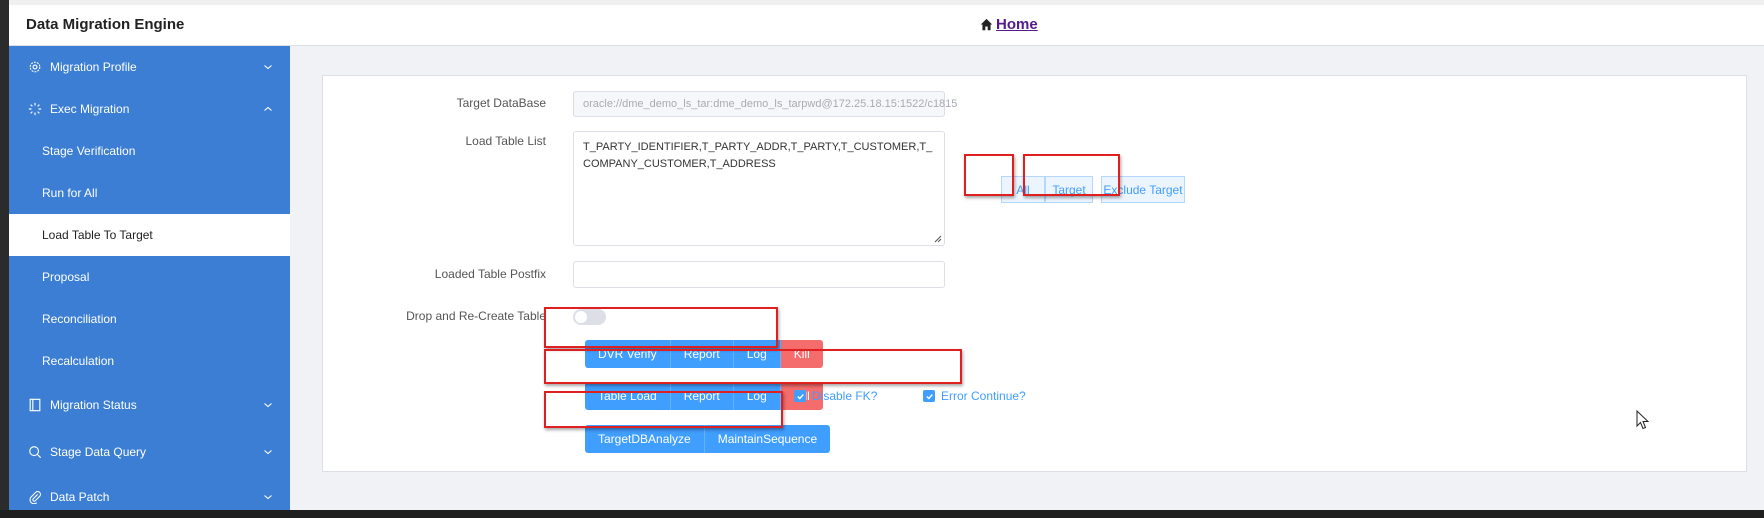  I want to click on sidebar-subitem-load-table-to-target: Load Table To Target, so click(149, 235).